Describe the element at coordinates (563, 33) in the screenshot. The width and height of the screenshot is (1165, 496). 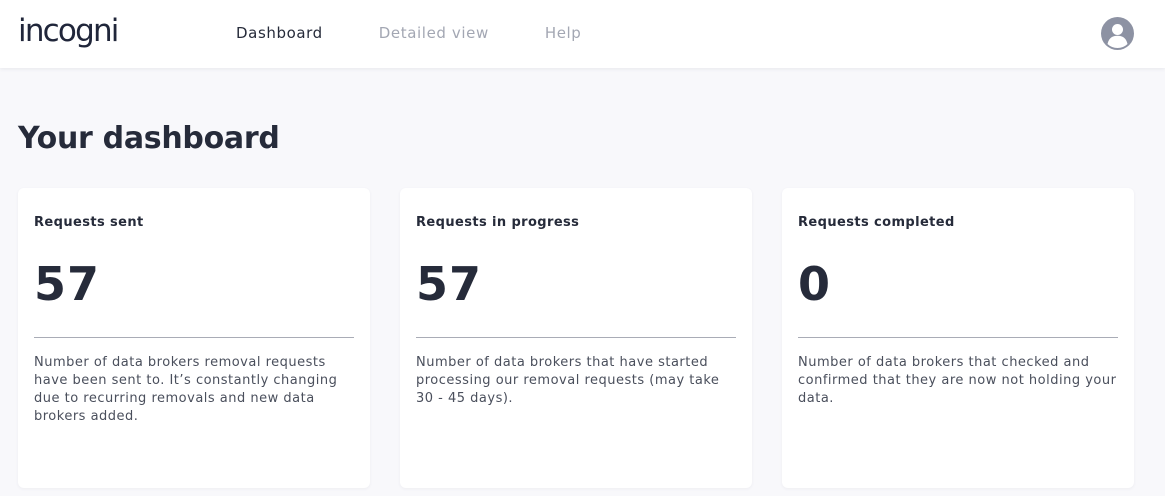
I see `nav-help: Help` at that location.